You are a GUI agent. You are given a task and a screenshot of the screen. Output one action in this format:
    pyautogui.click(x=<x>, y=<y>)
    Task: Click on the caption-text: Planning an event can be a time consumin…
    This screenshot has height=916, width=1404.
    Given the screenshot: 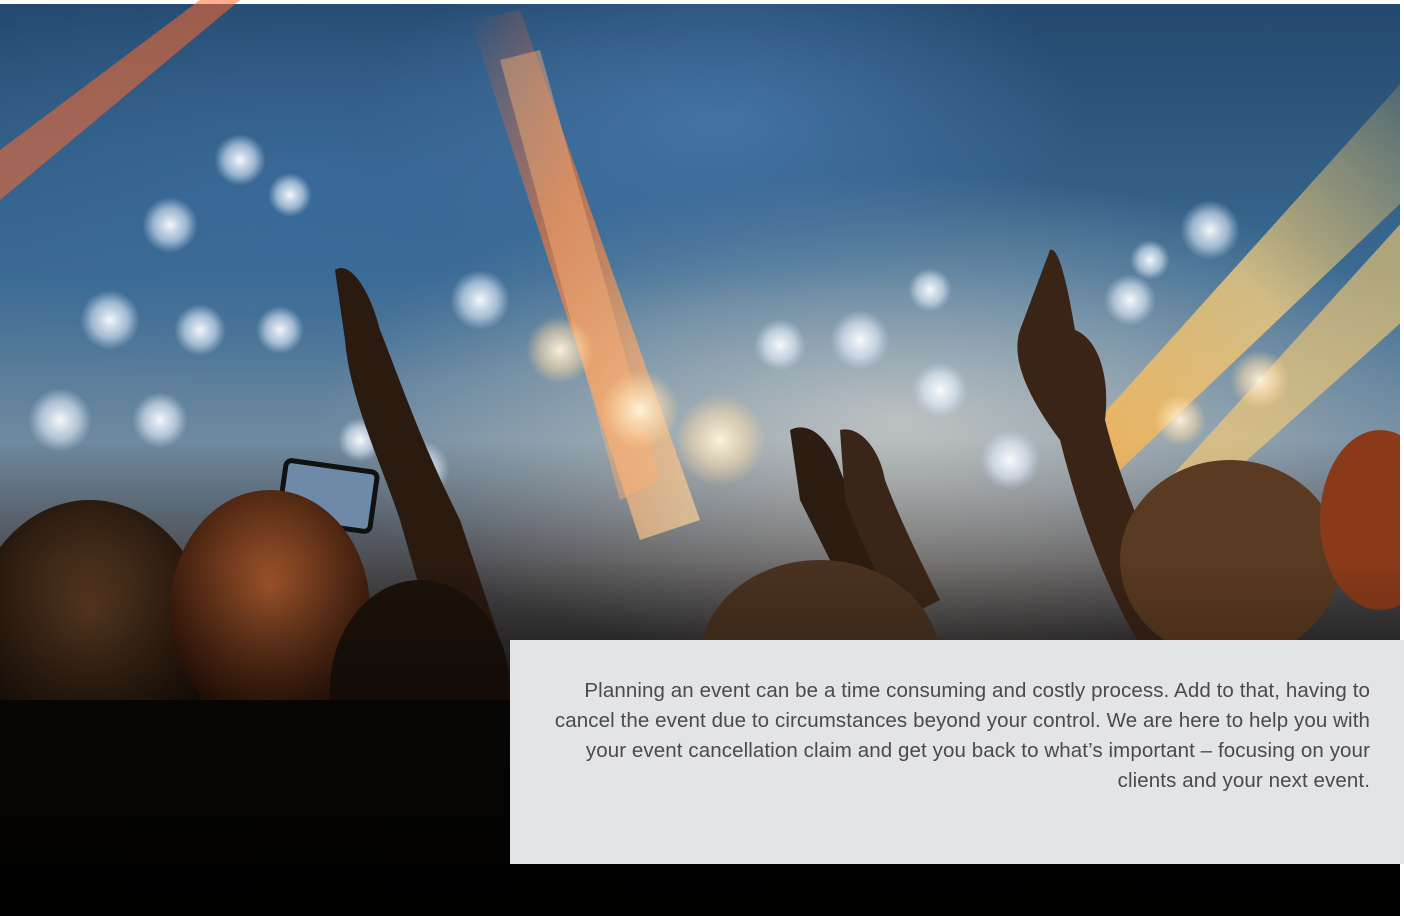 What is the action you would take?
    pyautogui.click(x=962, y=735)
    